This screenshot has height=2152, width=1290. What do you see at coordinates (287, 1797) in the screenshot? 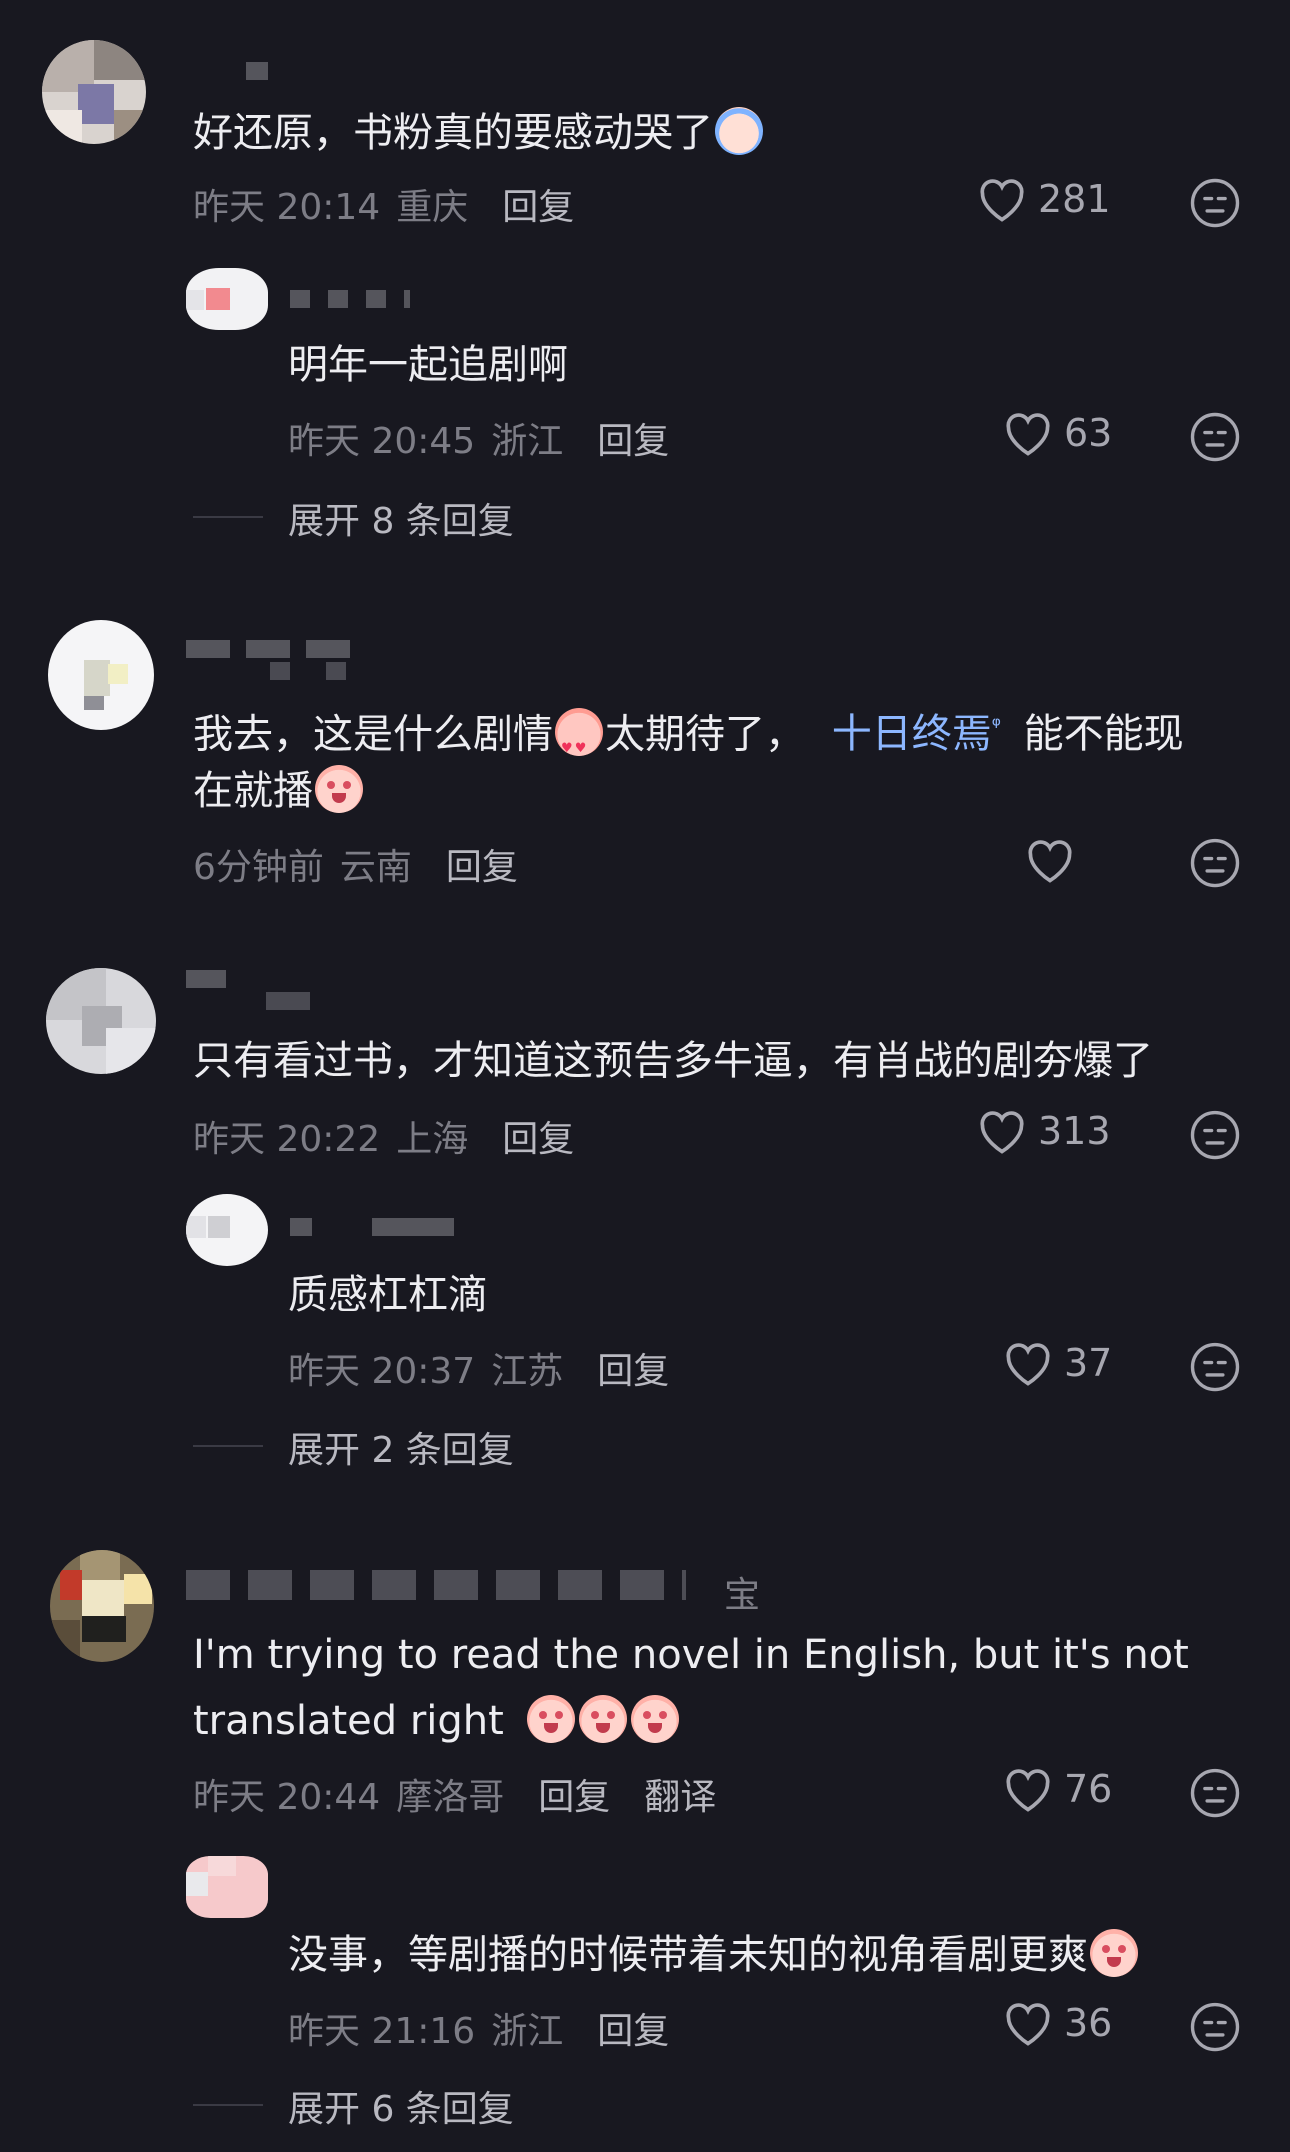
I see `timestamp: 昨天 20:44` at bounding box center [287, 1797].